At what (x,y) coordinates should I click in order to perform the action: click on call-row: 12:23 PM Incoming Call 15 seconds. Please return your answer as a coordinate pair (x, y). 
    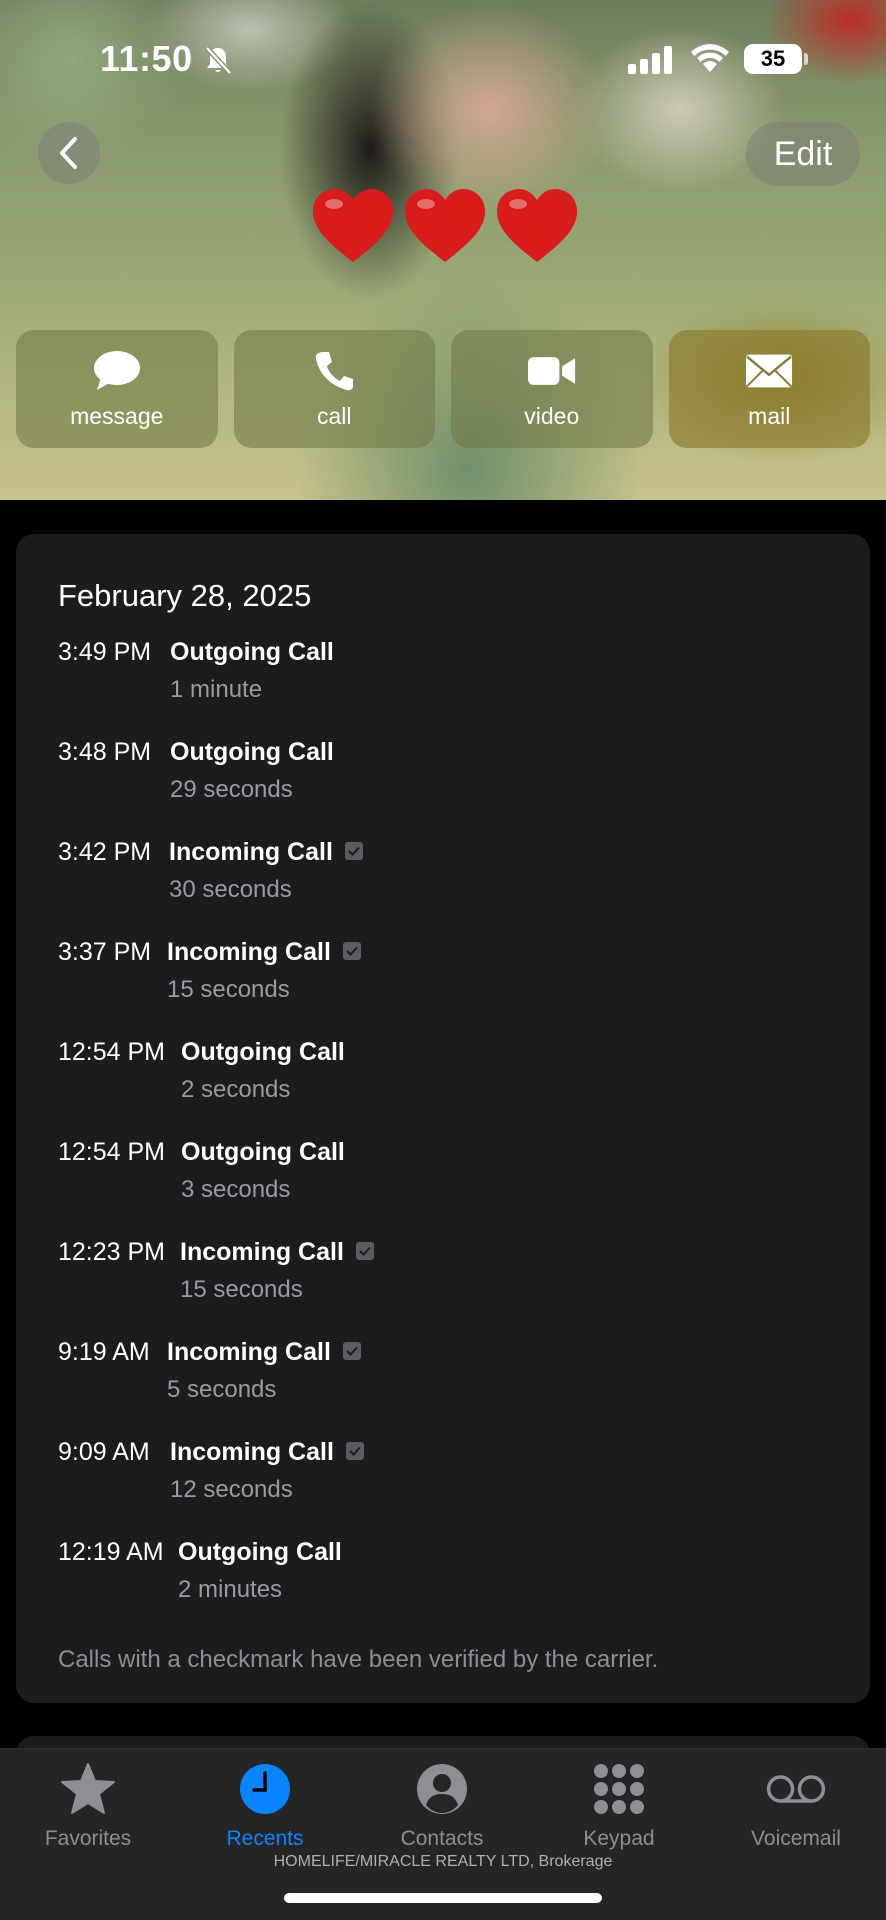
    Looking at the image, I should click on (448, 1288).